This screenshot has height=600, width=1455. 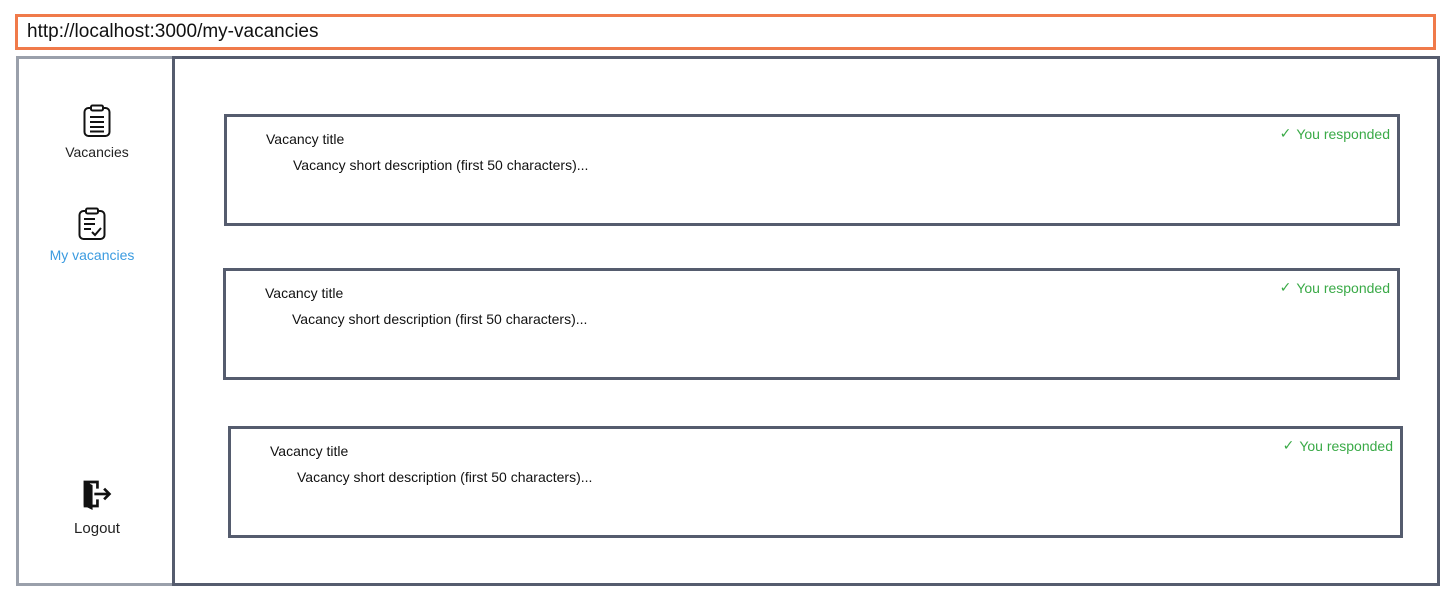 What do you see at coordinates (92, 255) in the screenshot?
I see `sidebar-item-label: My vacancies` at bounding box center [92, 255].